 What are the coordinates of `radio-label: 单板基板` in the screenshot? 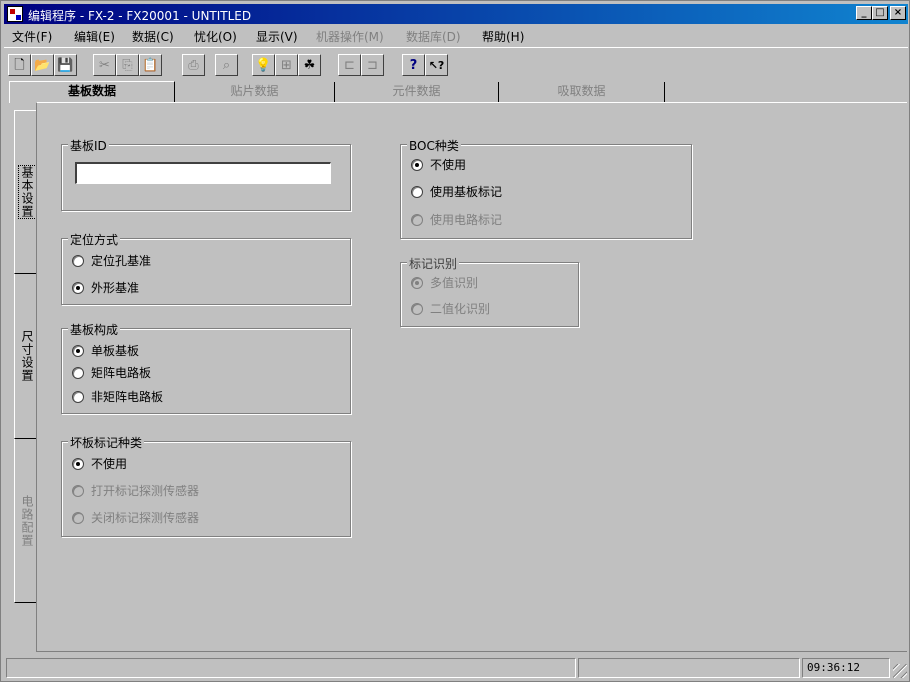 It's located at (115, 351).